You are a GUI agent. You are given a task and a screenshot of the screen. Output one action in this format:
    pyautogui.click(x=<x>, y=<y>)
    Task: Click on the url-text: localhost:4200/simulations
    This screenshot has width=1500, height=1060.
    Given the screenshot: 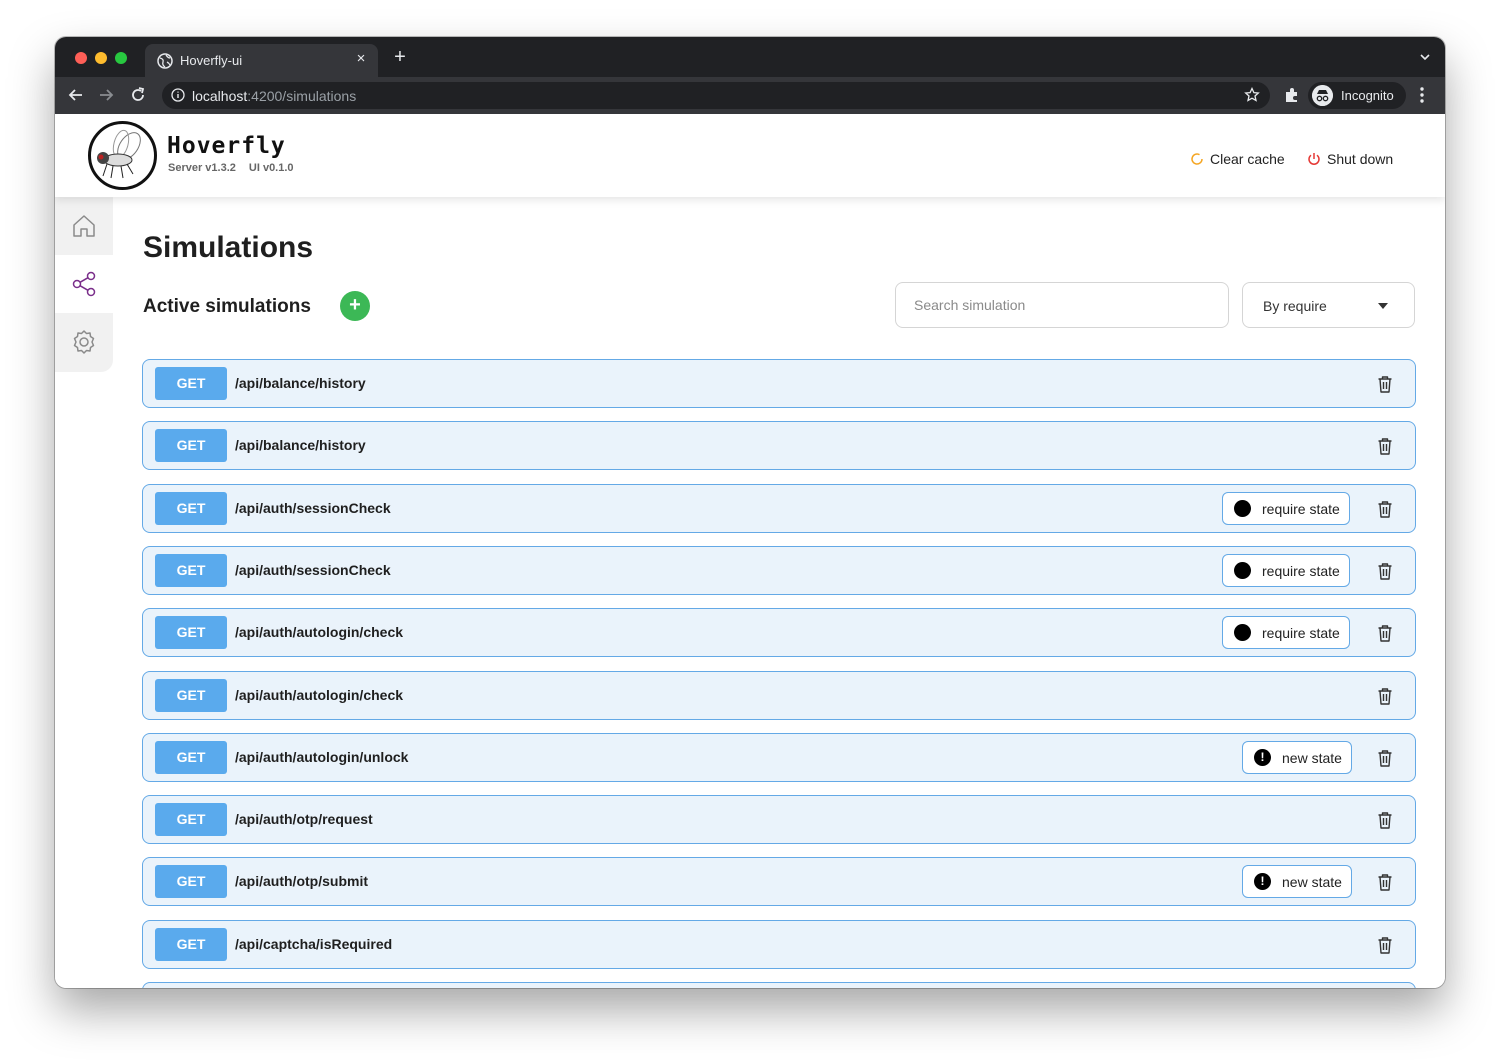 What is the action you would take?
    pyautogui.click(x=274, y=96)
    